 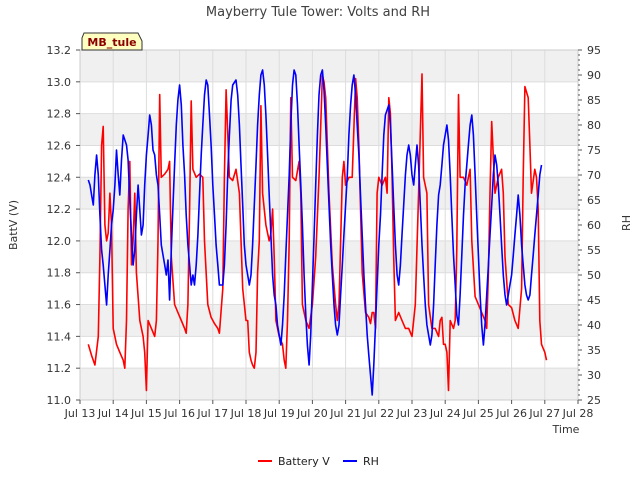 I want to click on x-tick-label: Jul 21, so click(x=345, y=413).